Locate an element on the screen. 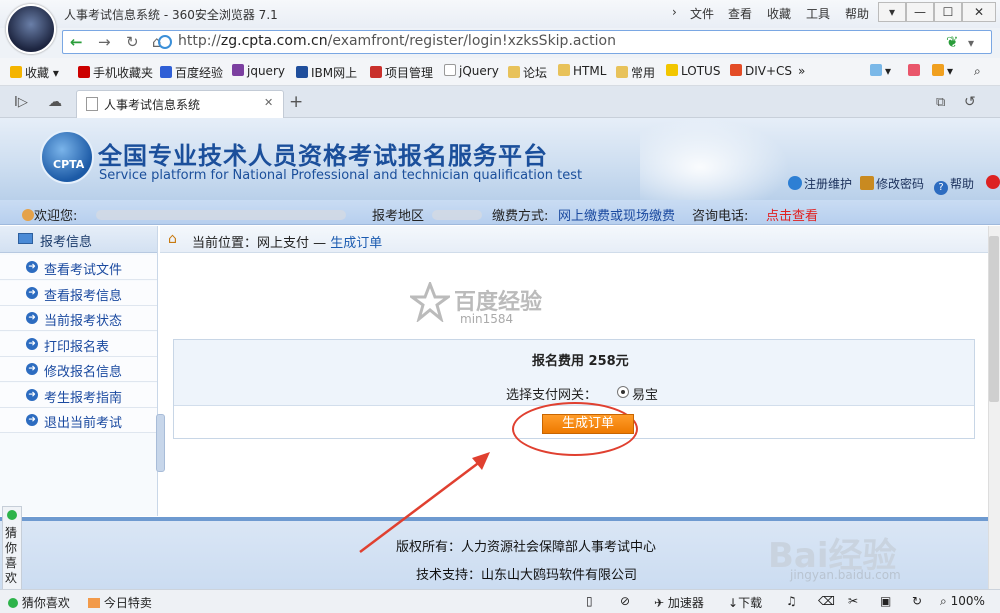  change-password-link: 修改密码 is located at coordinates (892, 183).